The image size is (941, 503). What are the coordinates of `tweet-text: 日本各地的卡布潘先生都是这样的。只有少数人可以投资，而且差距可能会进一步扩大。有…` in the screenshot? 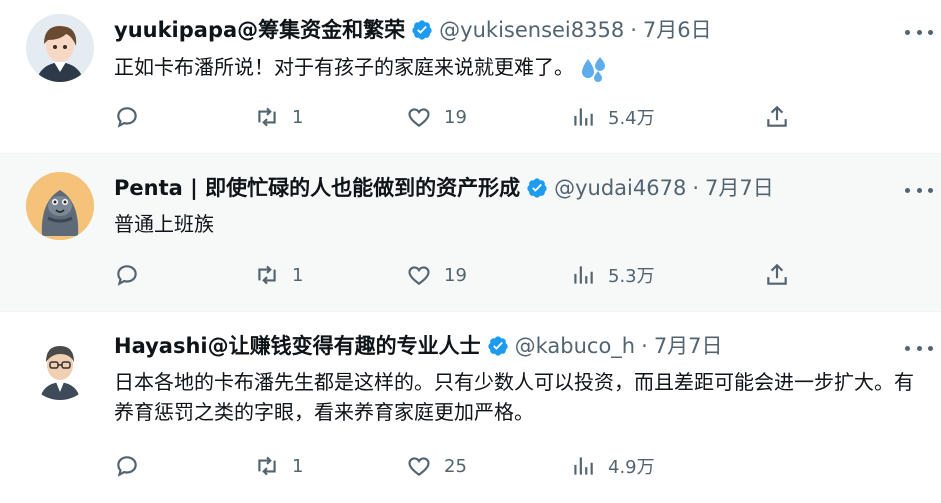 It's located at (514, 397).